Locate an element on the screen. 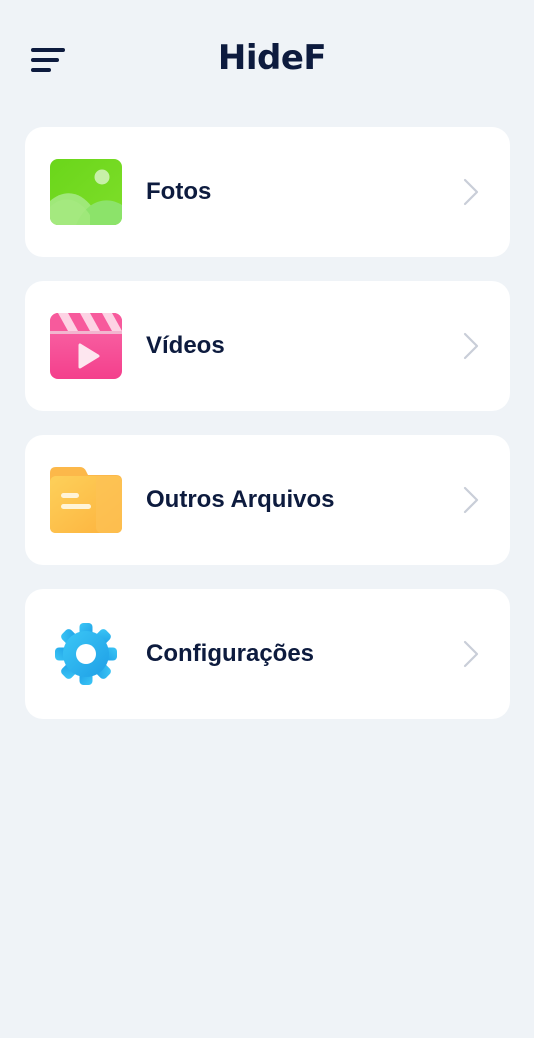 This screenshot has height=1038, width=534. photos-icon is located at coordinates (86, 192).